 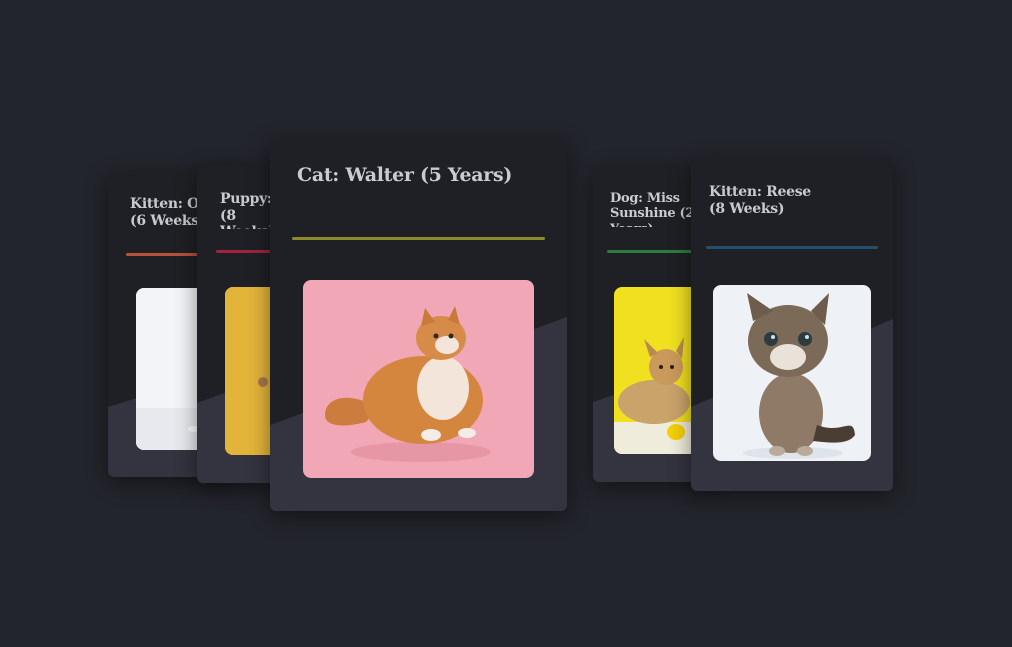 I want to click on card-title: Dog: Miss Sunshine (2 Years), so click(x=652, y=209).